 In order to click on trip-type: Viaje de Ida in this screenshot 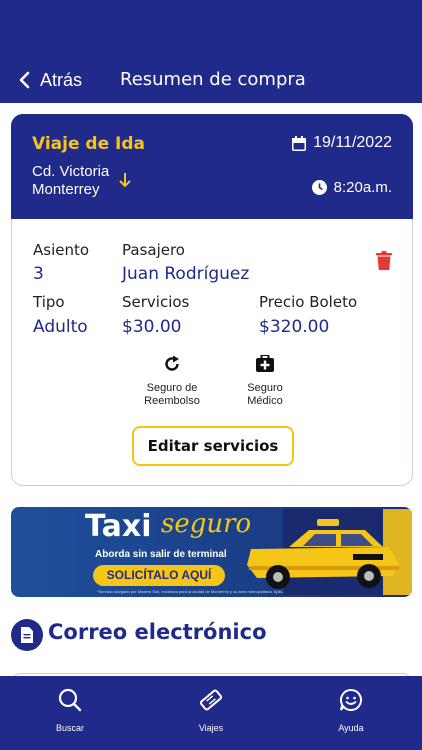, I will do `click(89, 144)`.